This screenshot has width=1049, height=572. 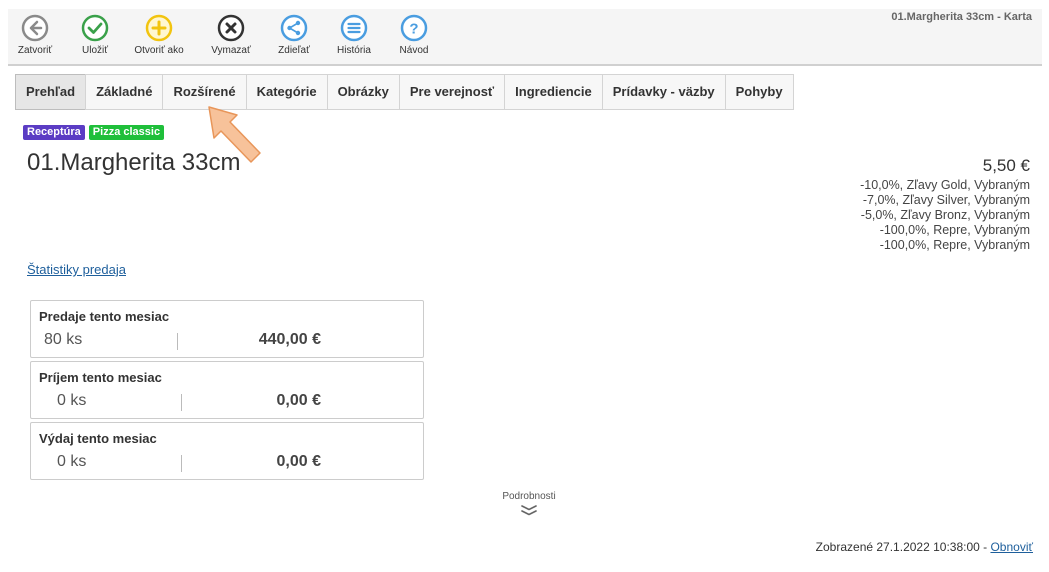 I want to click on tab-basic: Základné, so click(x=124, y=92).